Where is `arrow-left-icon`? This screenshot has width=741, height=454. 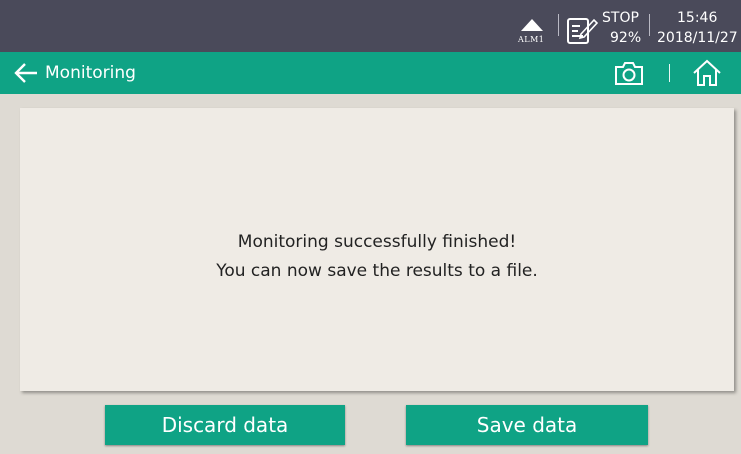 arrow-left-icon is located at coordinates (26, 73).